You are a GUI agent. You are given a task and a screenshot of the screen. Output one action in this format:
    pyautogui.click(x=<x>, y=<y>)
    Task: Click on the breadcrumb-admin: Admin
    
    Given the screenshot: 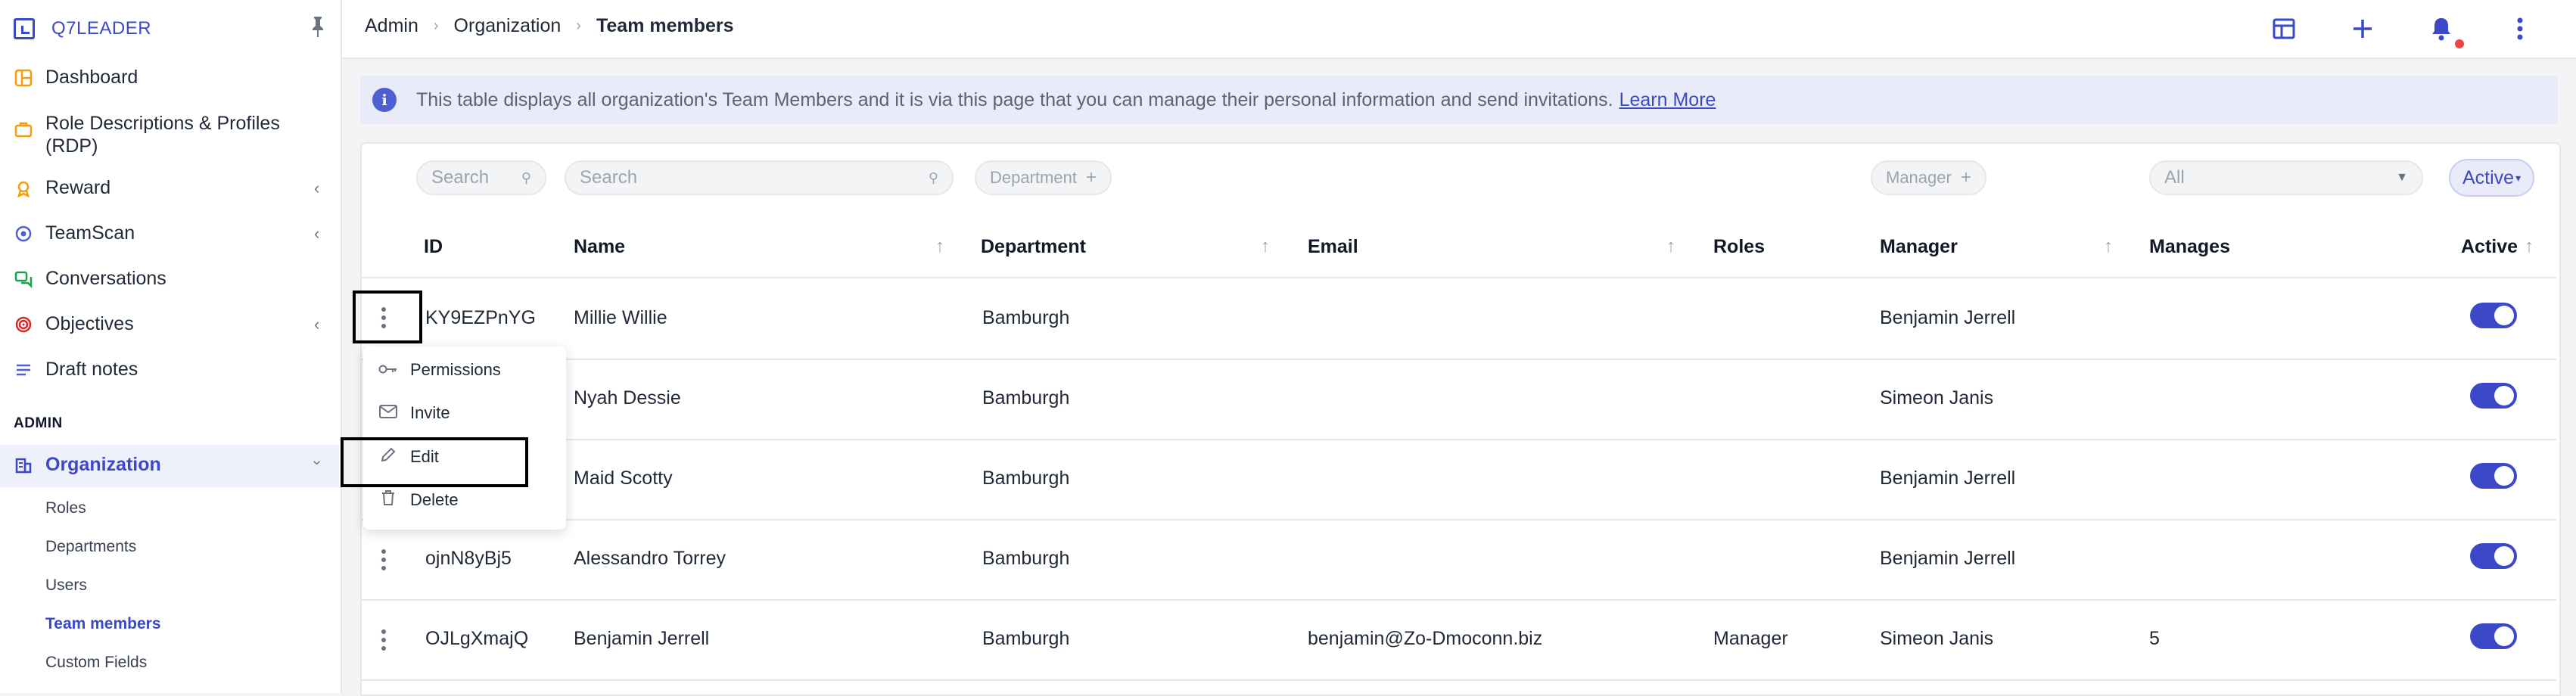 What is the action you would take?
    pyautogui.click(x=391, y=26)
    